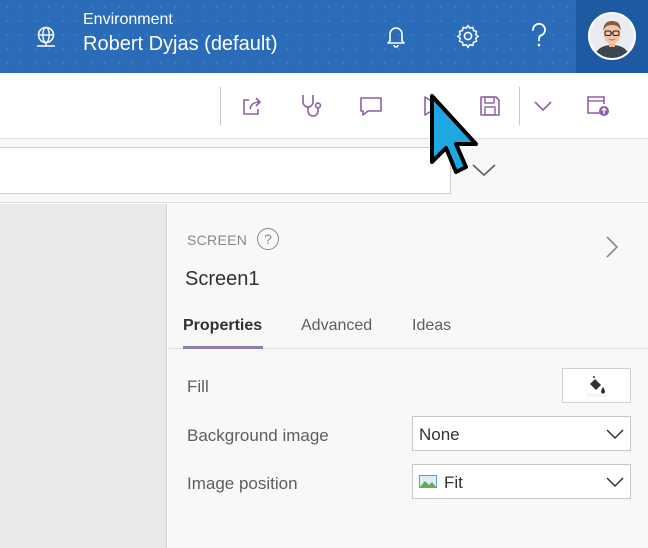 This screenshot has height=548, width=648. What do you see at coordinates (408, 328) in the screenshot?
I see `pane-tabs: Properties Advanced Ideas` at bounding box center [408, 328].